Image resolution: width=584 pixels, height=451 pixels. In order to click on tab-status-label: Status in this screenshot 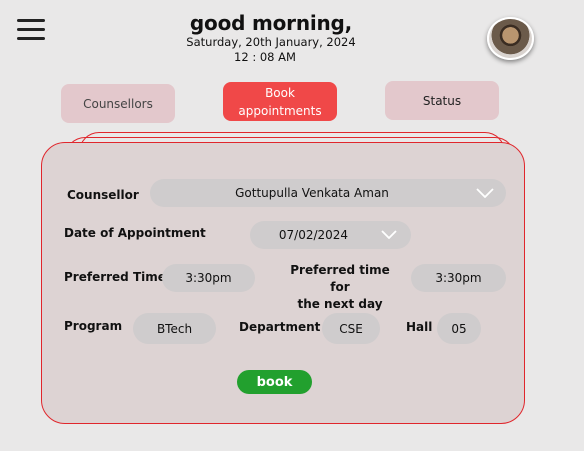, I will do `click(442, 100)`.